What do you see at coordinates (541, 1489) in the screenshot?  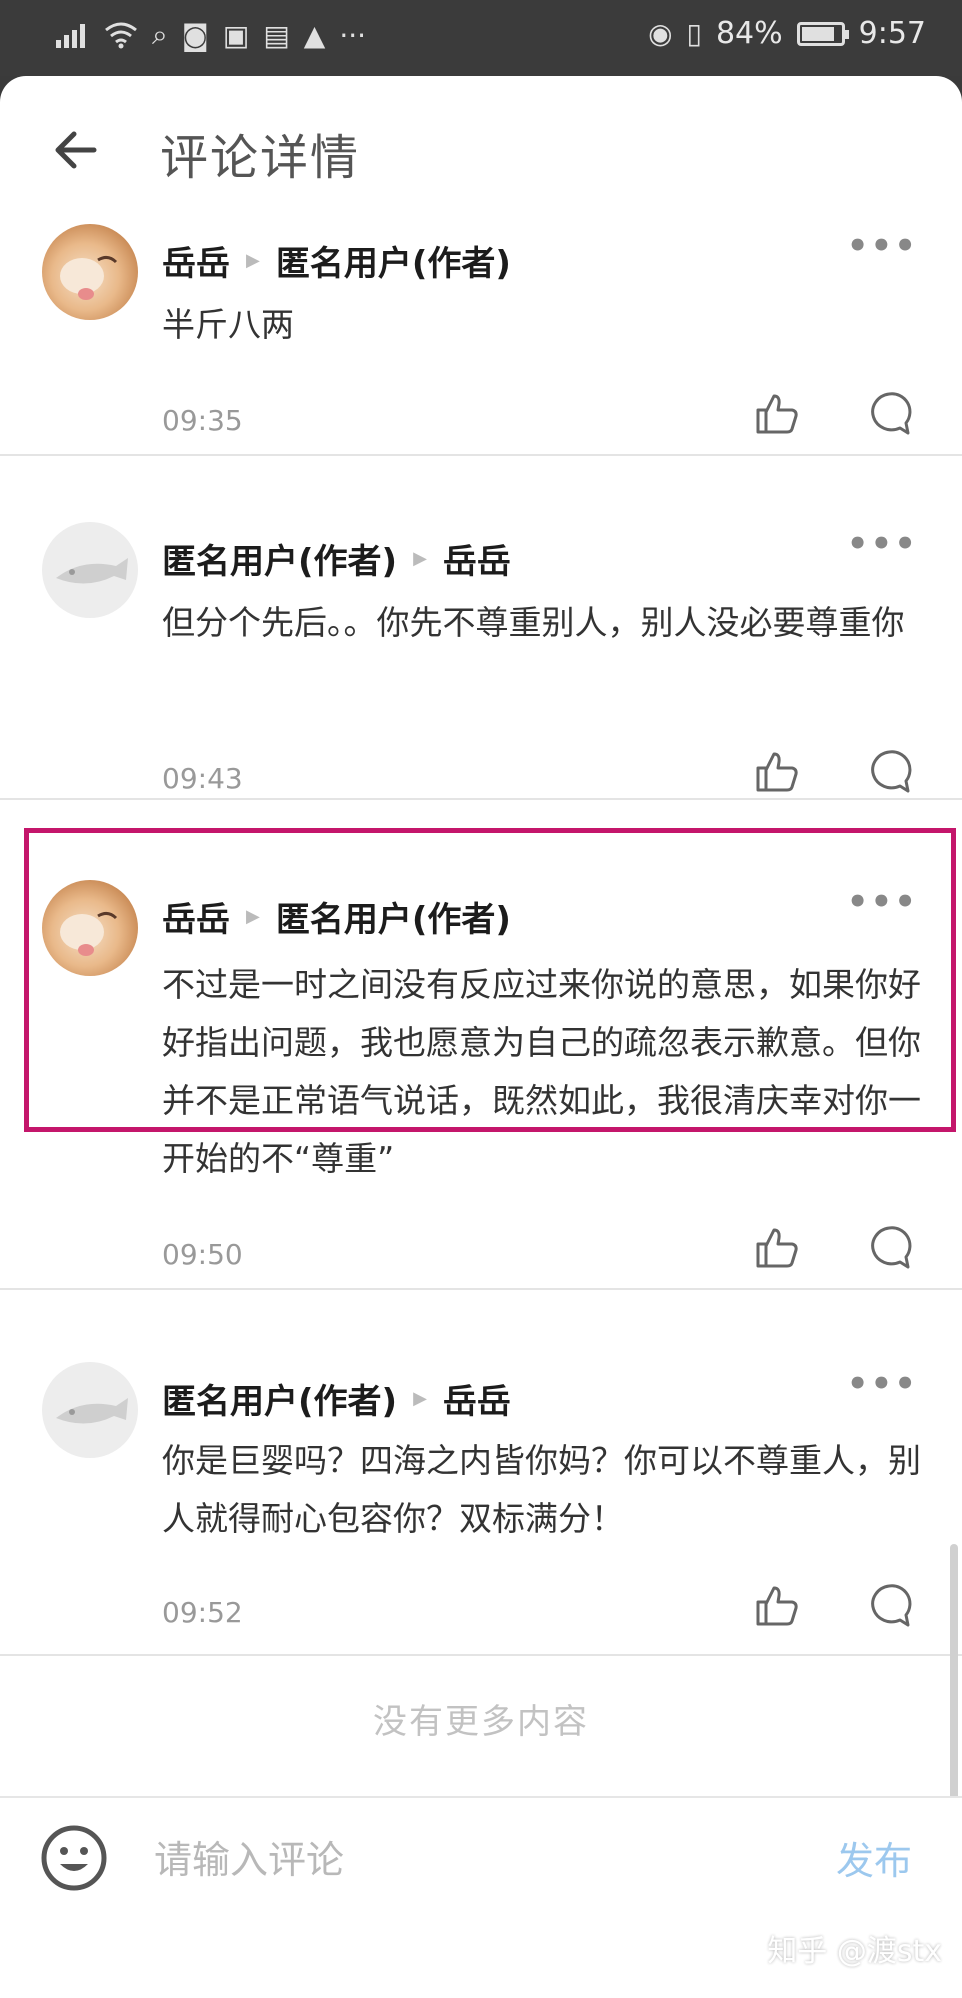 I see `comment-text: 你是巨婴吗？四海之内皆你妈？你可以不尊重人，别人就得耐心包容你？双标满分！` at bounding box center [541, 1489].